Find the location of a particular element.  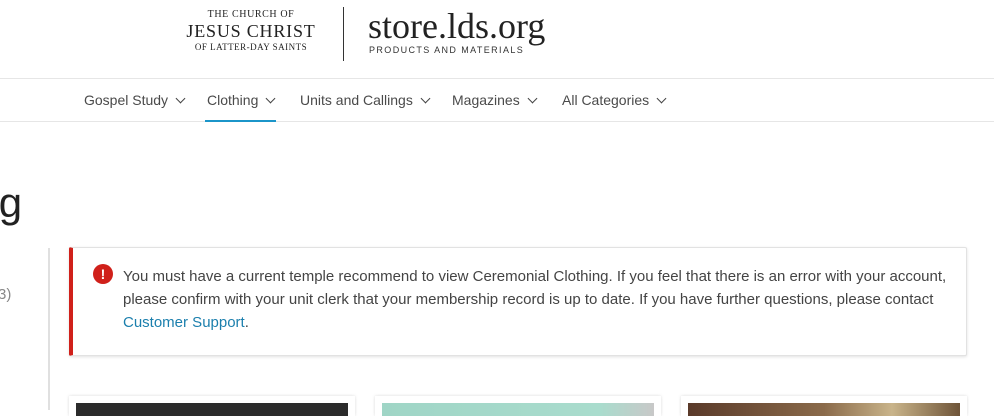

store-subtitle: Products and Materials is located at coordinates (447, 50).